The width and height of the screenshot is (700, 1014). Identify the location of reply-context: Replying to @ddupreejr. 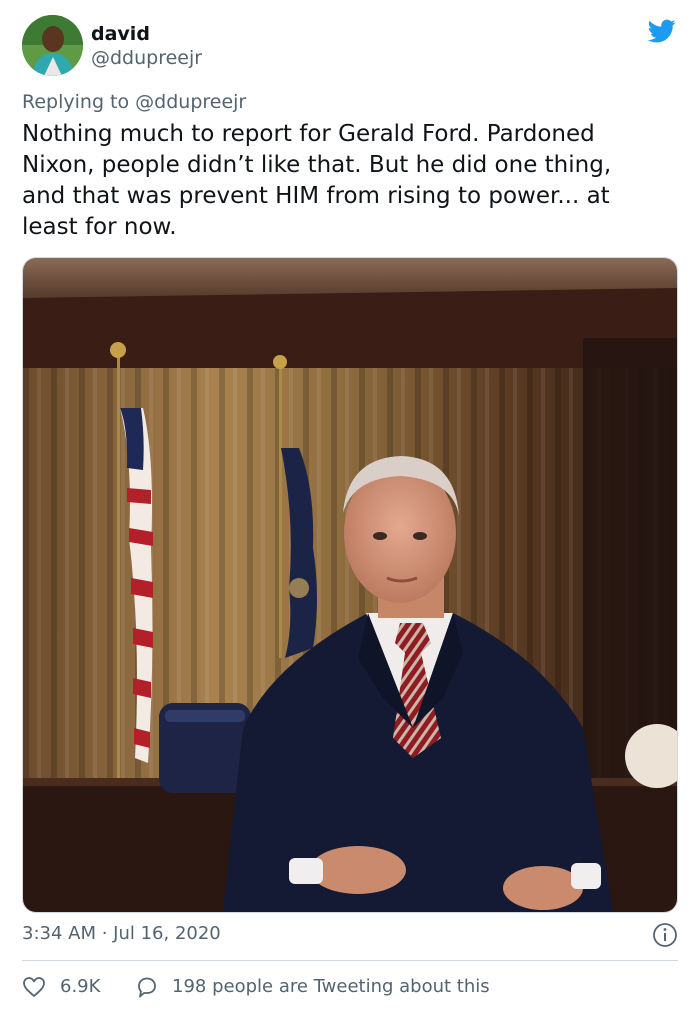
(134, 102).